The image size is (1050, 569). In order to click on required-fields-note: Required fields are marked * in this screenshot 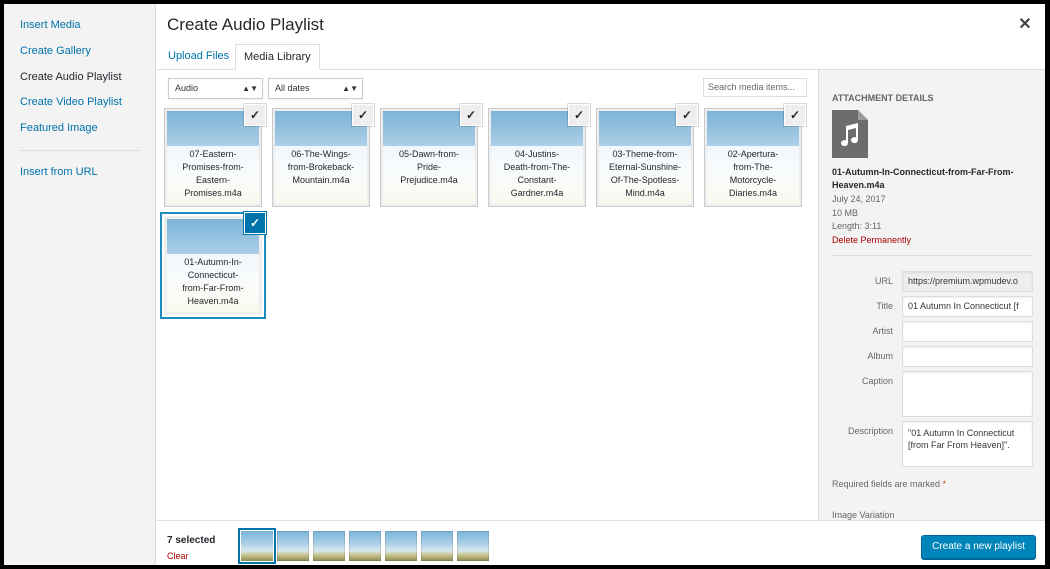, I will do `click(889, 484)`.